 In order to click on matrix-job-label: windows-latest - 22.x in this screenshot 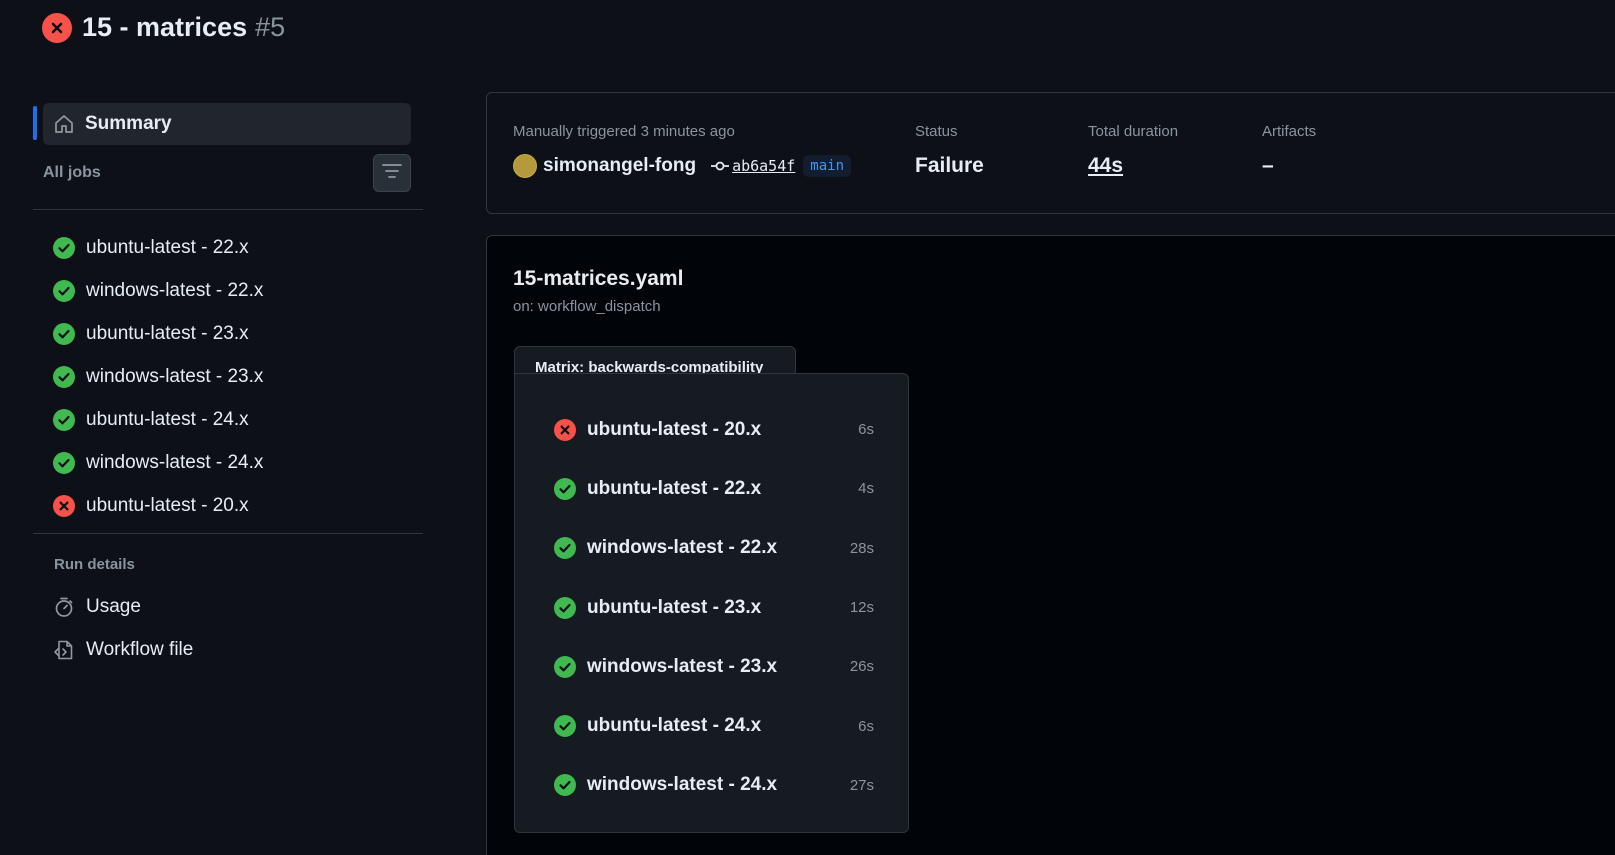, I will do `click(682, 548)`.